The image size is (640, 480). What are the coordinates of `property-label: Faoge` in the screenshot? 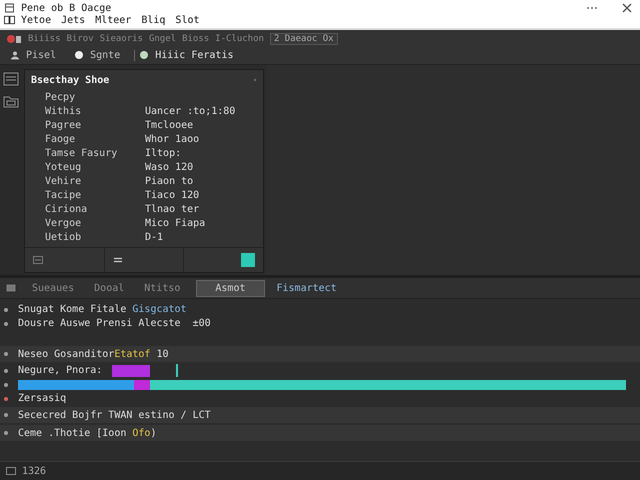 It's located at (60, 139).